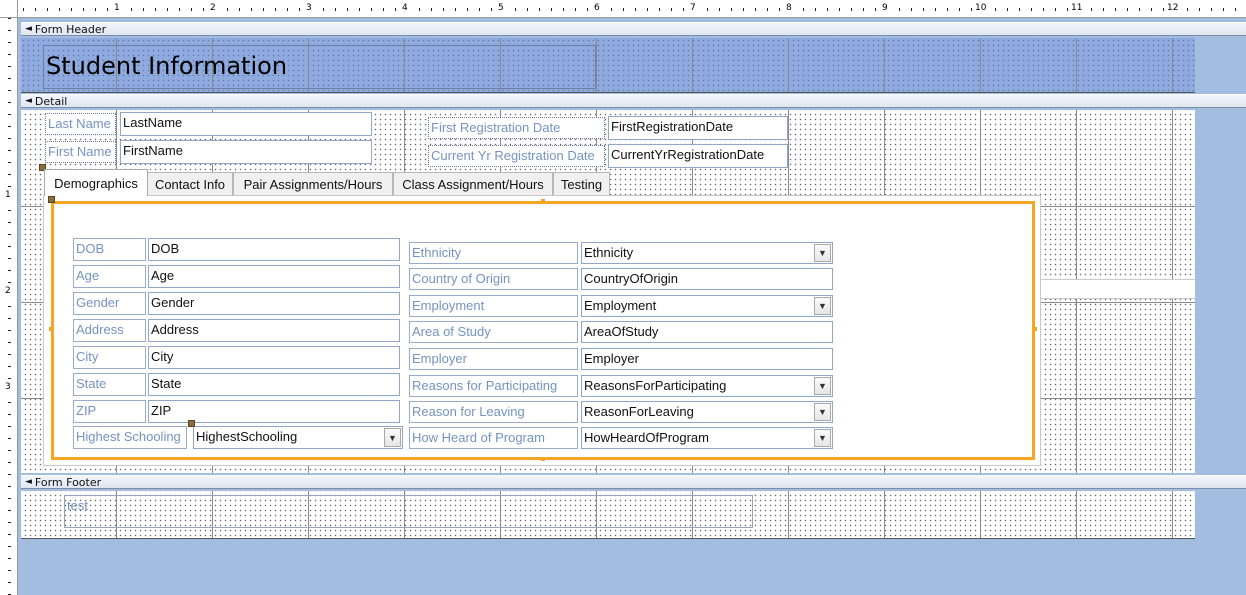  Describe the element at coordinates (1077, 8) in the screenshot. I see `ruler-number: 11` at that location.